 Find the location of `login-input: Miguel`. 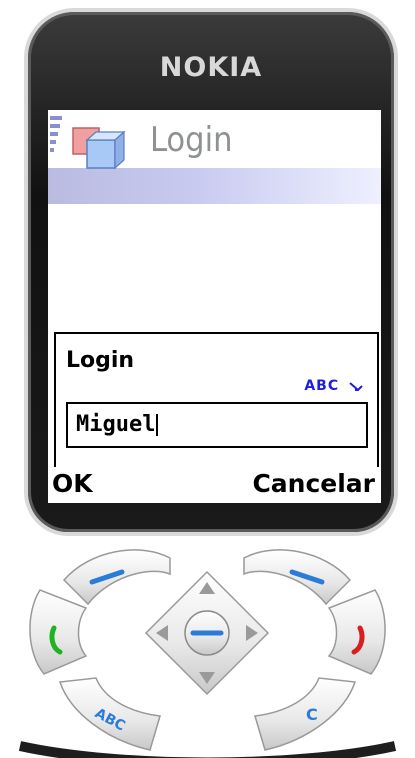

login-input: Miguel is located at coordinates (217, 425).